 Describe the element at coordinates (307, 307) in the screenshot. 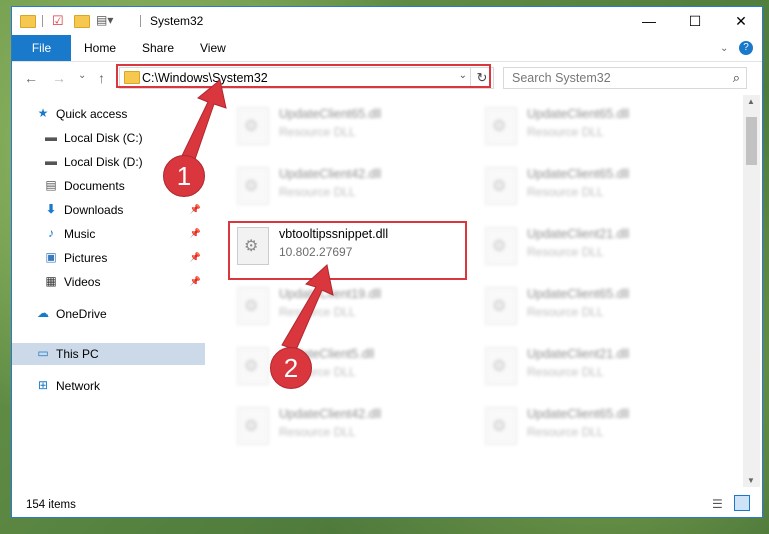

I see `arrow-2-icon` at that location.